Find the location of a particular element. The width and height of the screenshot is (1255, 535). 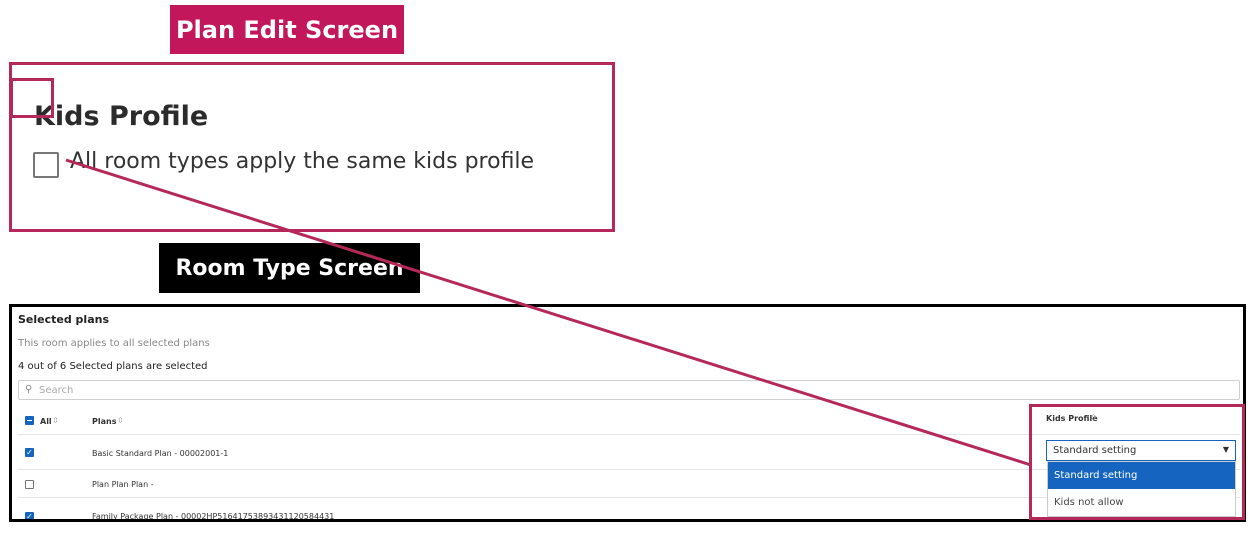

same-kids-profile-checkbox is located at coordinates (46, 165).